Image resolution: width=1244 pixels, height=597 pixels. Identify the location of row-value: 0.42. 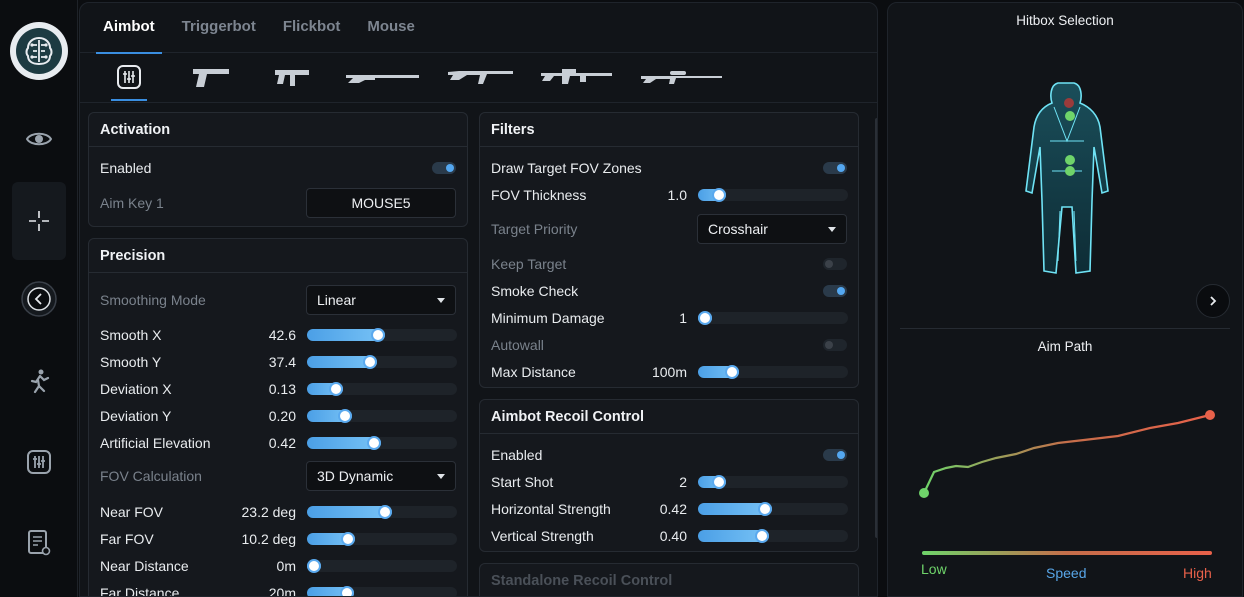
(673, 509).